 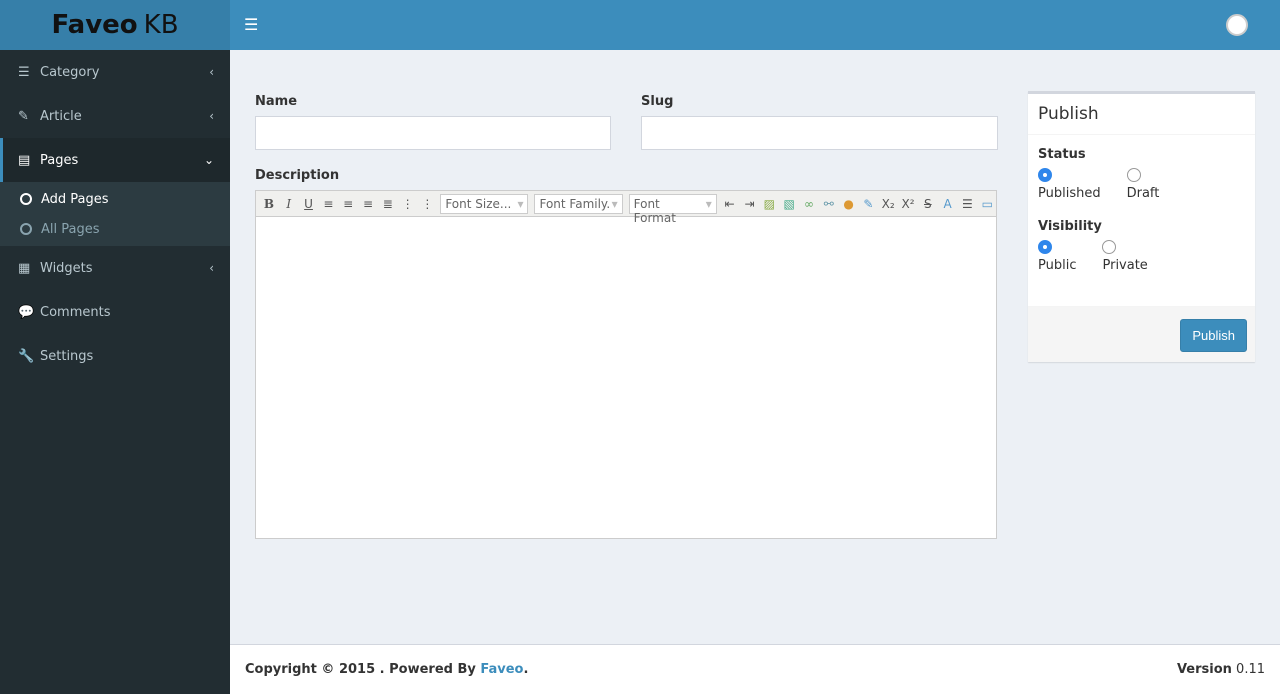 I want to click on underline-icon: U, so click(x=309, y=204).